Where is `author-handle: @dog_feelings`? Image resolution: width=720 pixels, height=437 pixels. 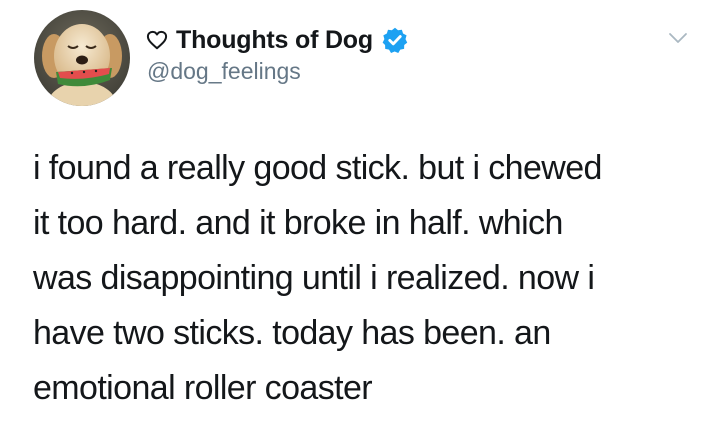 author-handle: @dog_feelings is located at coordinates (224, 71).